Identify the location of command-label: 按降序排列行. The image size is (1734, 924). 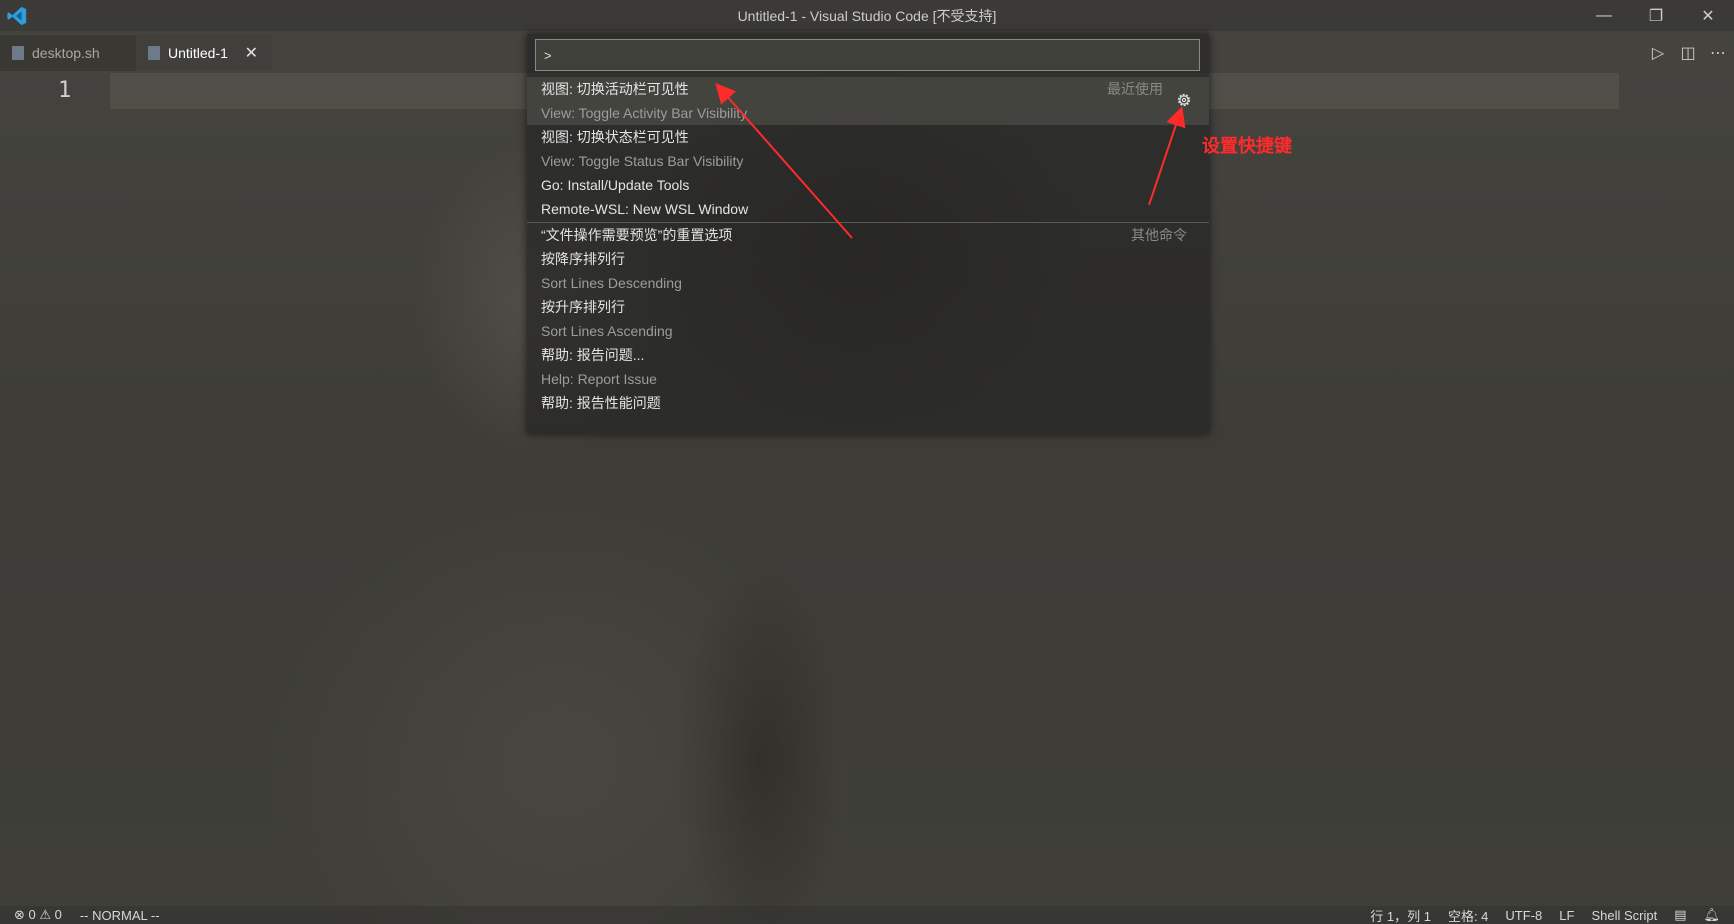
(583, 259).